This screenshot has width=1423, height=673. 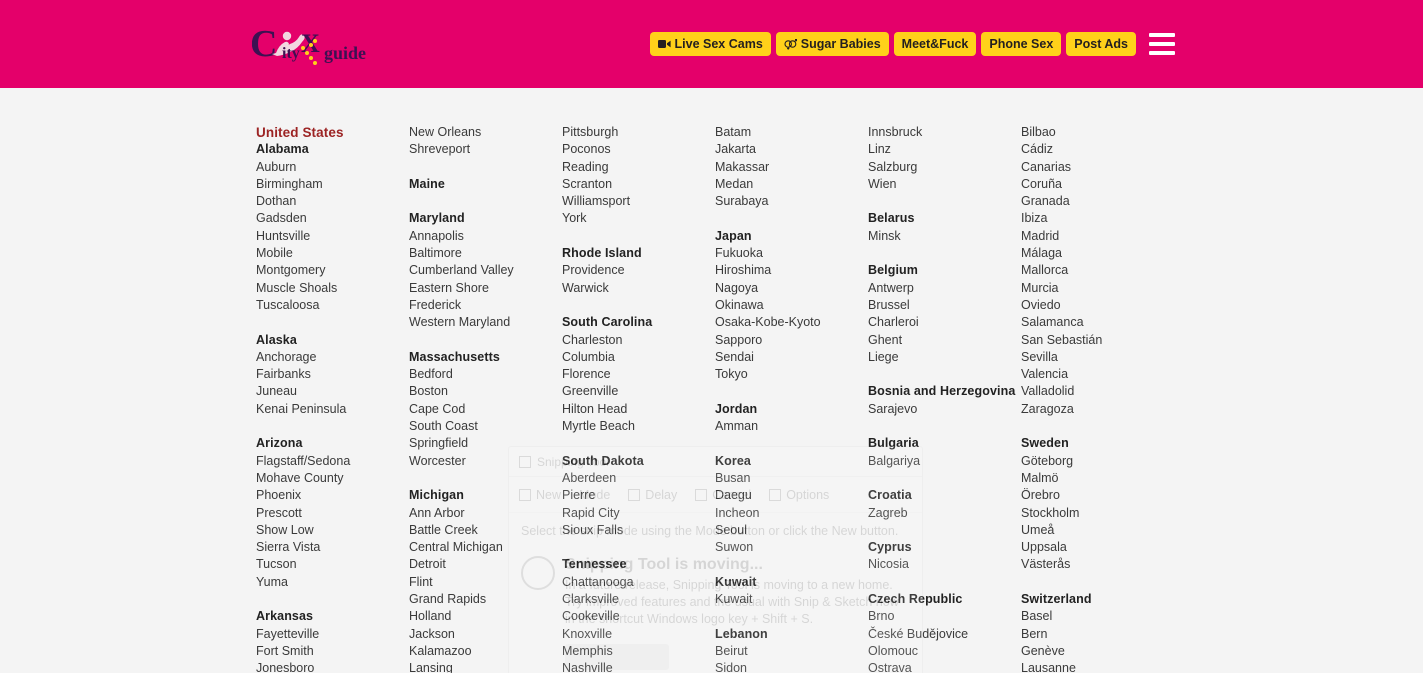 What do you see at coordinates (638, 201) in the screenshot?
I see `directory-city-link: Williamsport` at bounding box center [638, 201].